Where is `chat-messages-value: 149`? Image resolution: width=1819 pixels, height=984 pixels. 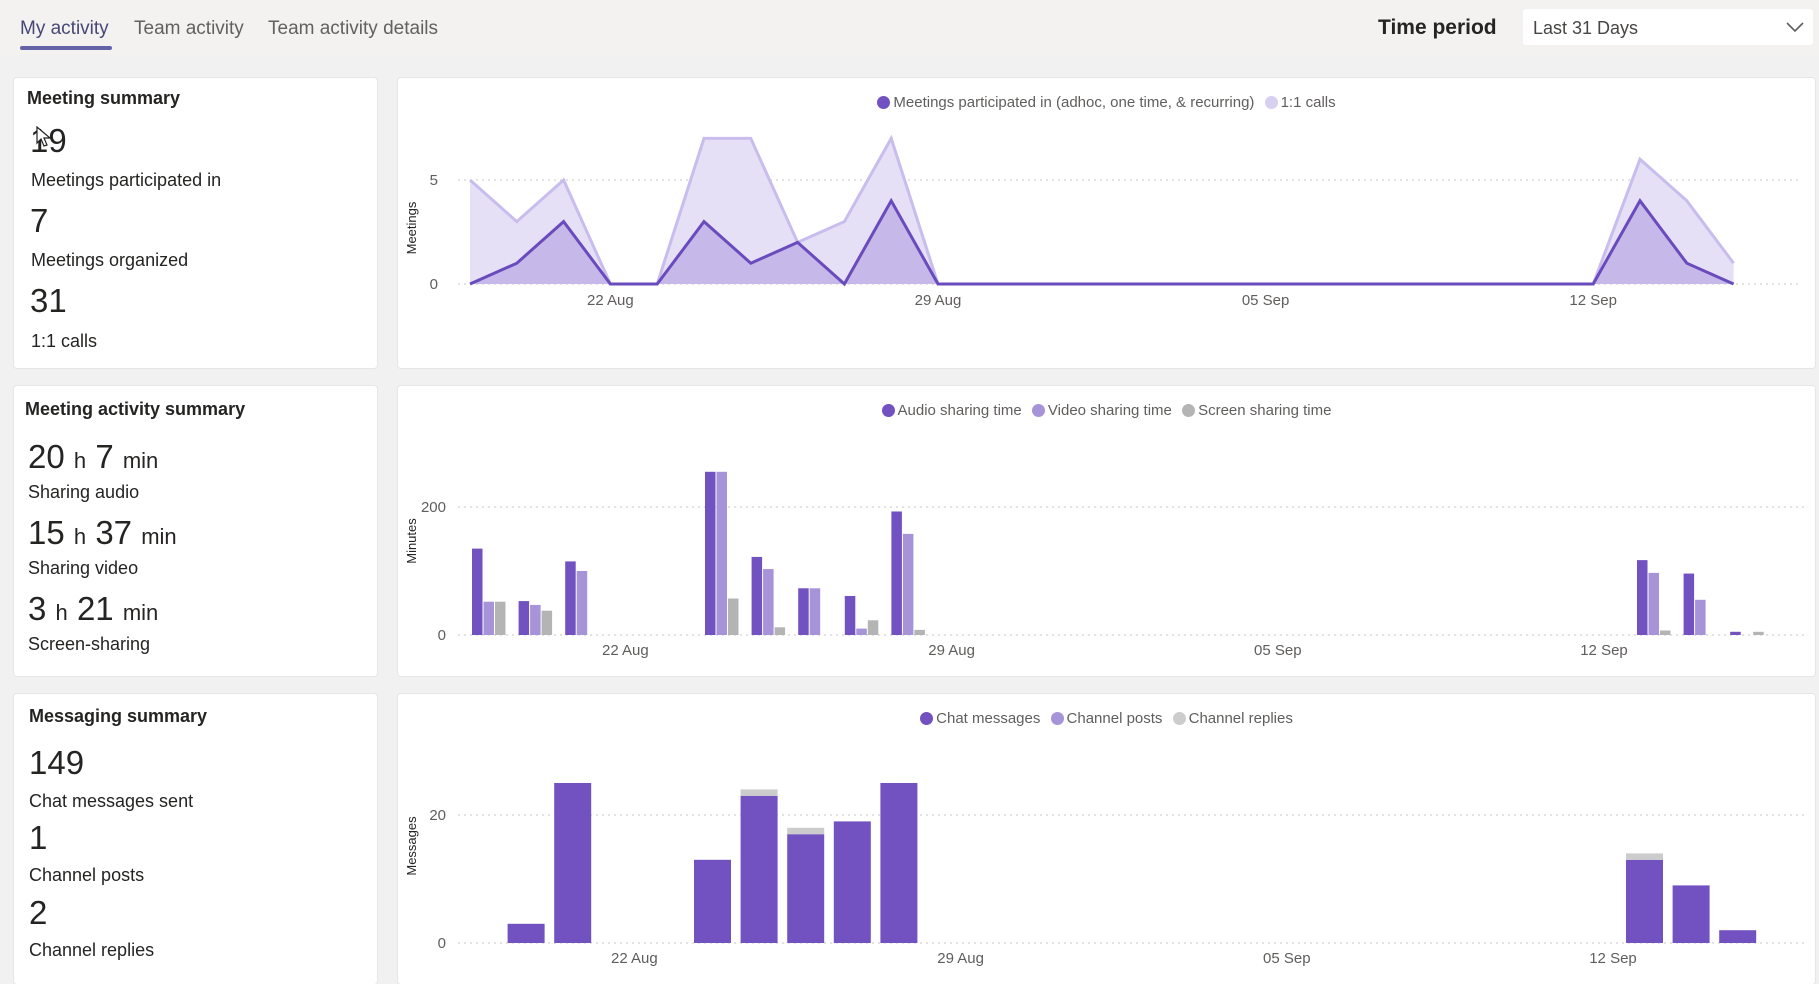
chat-messages-value: 149 is located at coordinates (57, 762).